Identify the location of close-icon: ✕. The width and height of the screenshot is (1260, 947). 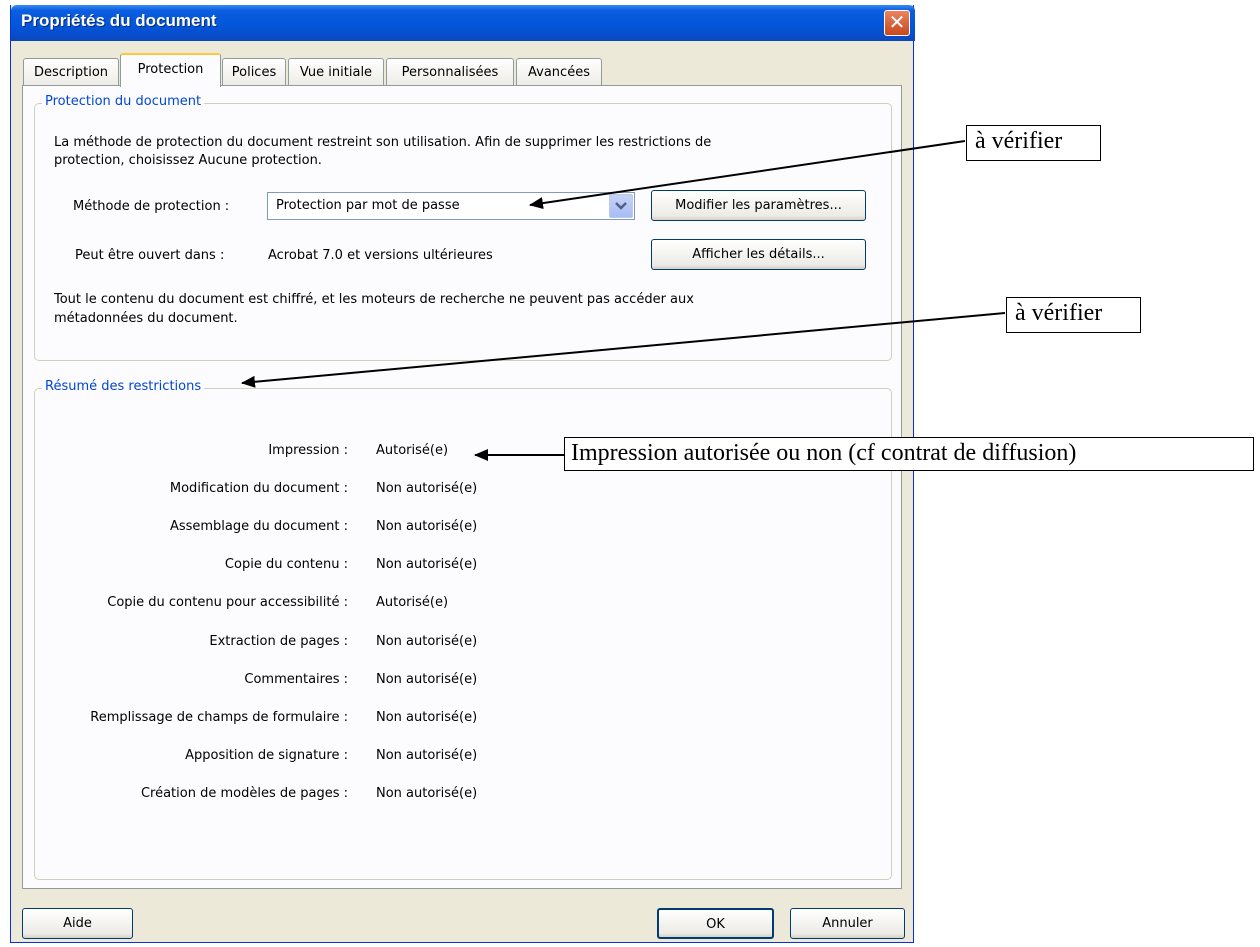
(897, 22).